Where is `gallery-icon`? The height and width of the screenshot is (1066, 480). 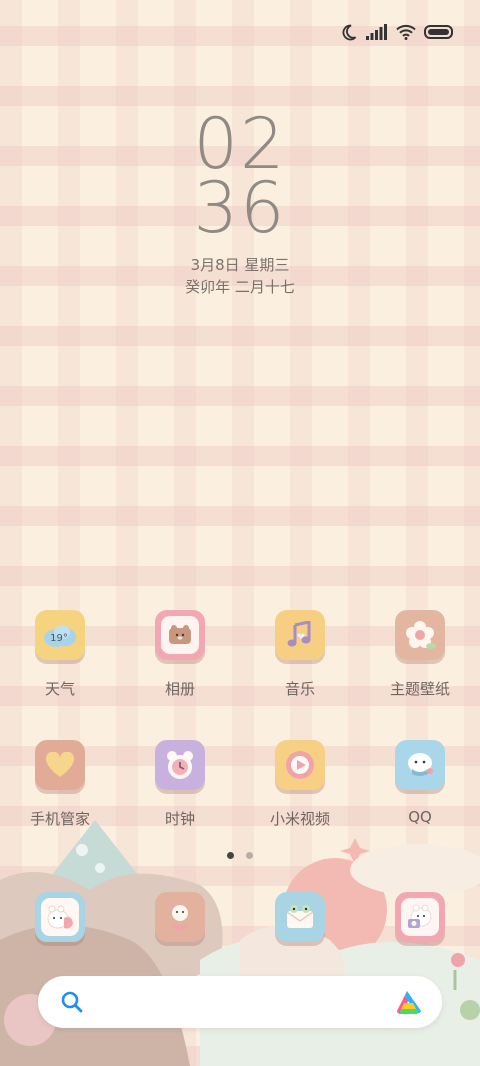
gallery-icon is located at coordinates (180, 635).